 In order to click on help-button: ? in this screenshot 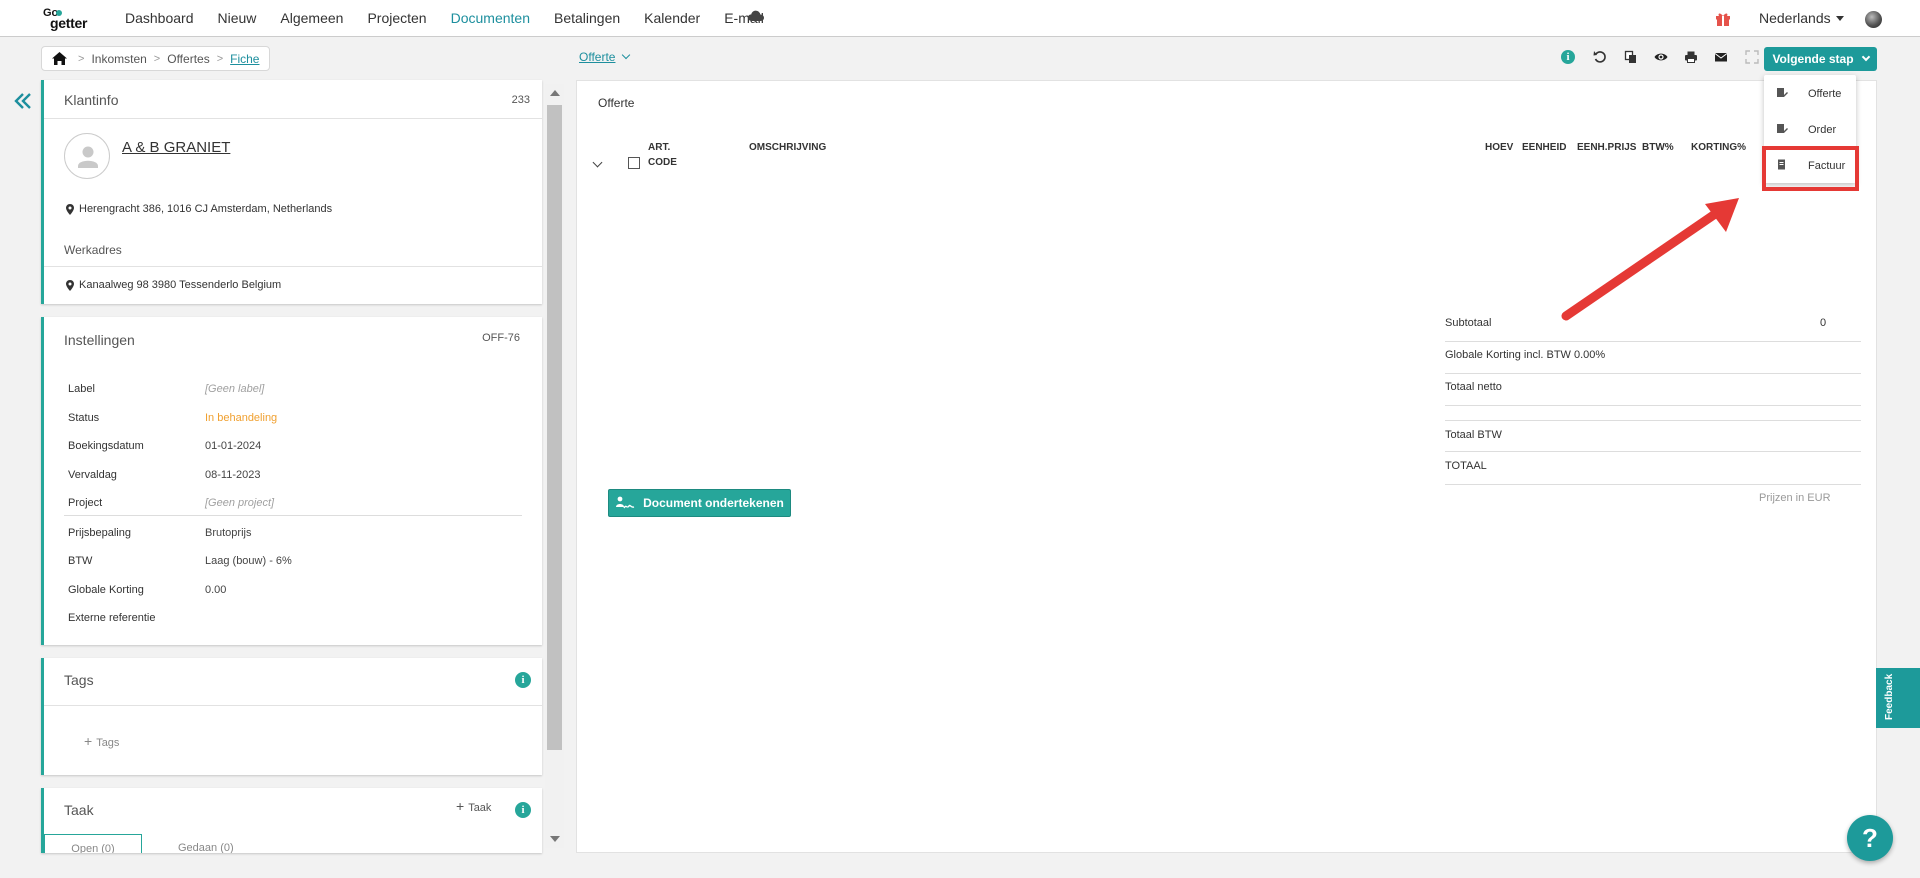, I will do `click(1870, 838)`.